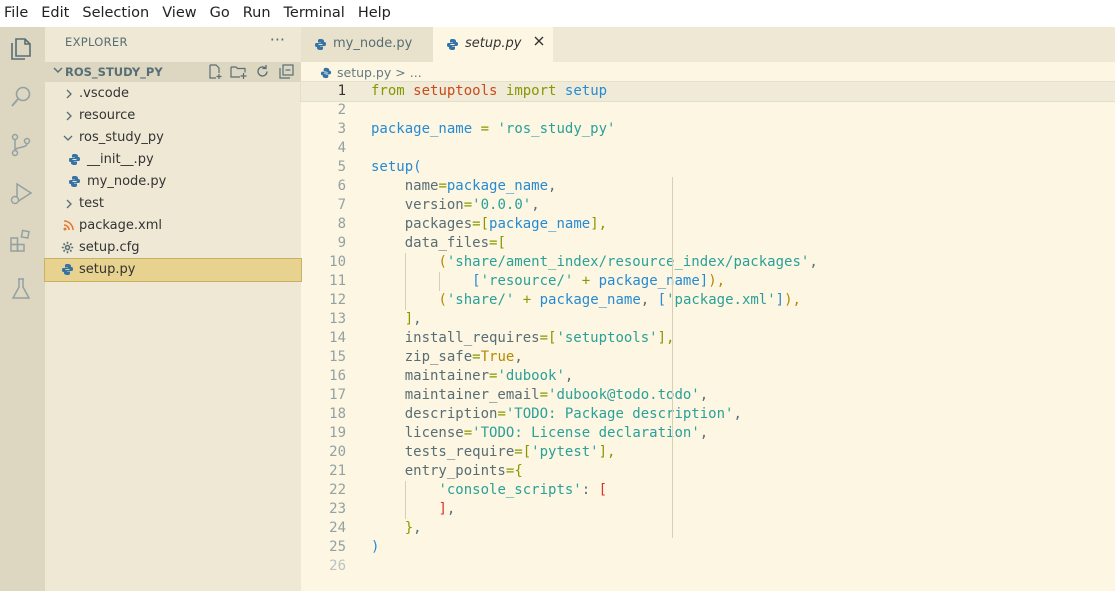 The width and height of the screenshot is (1115, 591). Describe the element at coordinates (180, 13) in the screenshot. I see `menu-view: View` at that location.